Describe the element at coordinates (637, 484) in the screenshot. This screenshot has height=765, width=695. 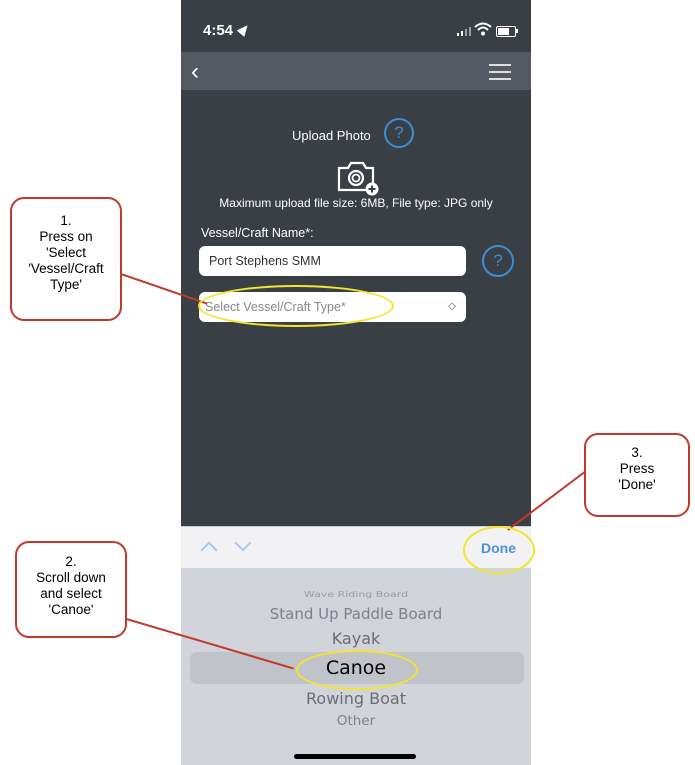
I see `callout-3-line: 'Done'` at that location.